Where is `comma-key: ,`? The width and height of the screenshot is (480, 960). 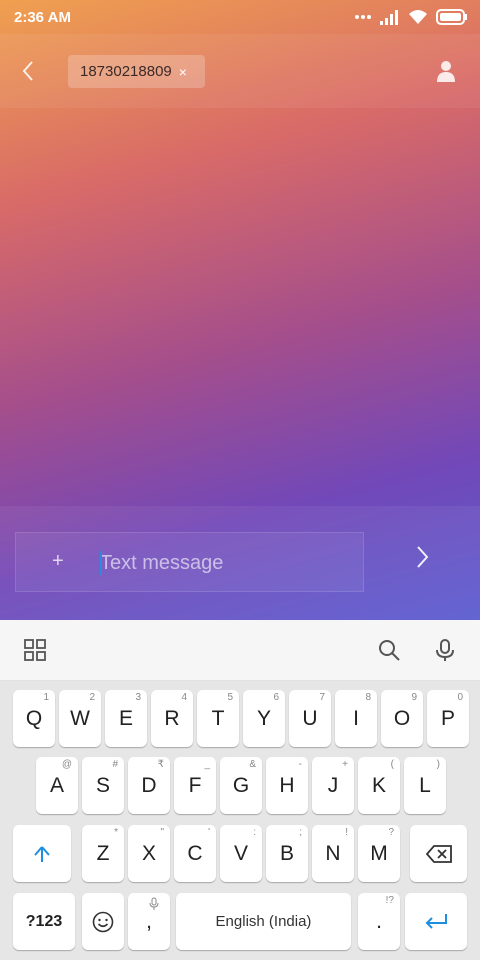
comma-key: , is located at coordinates (149, 921).